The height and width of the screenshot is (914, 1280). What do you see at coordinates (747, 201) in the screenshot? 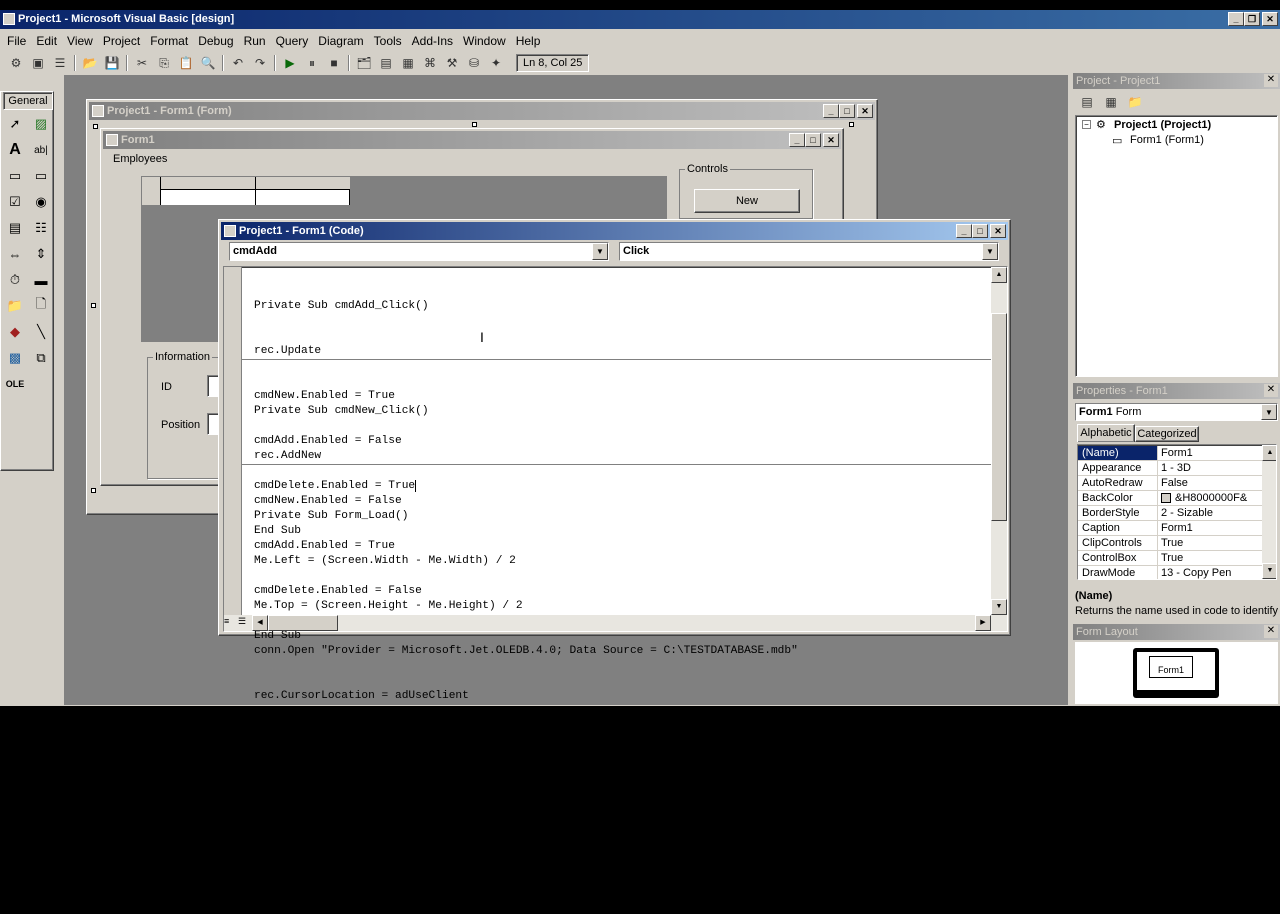
I see `new-button: New` at bounding box center [747, 201].